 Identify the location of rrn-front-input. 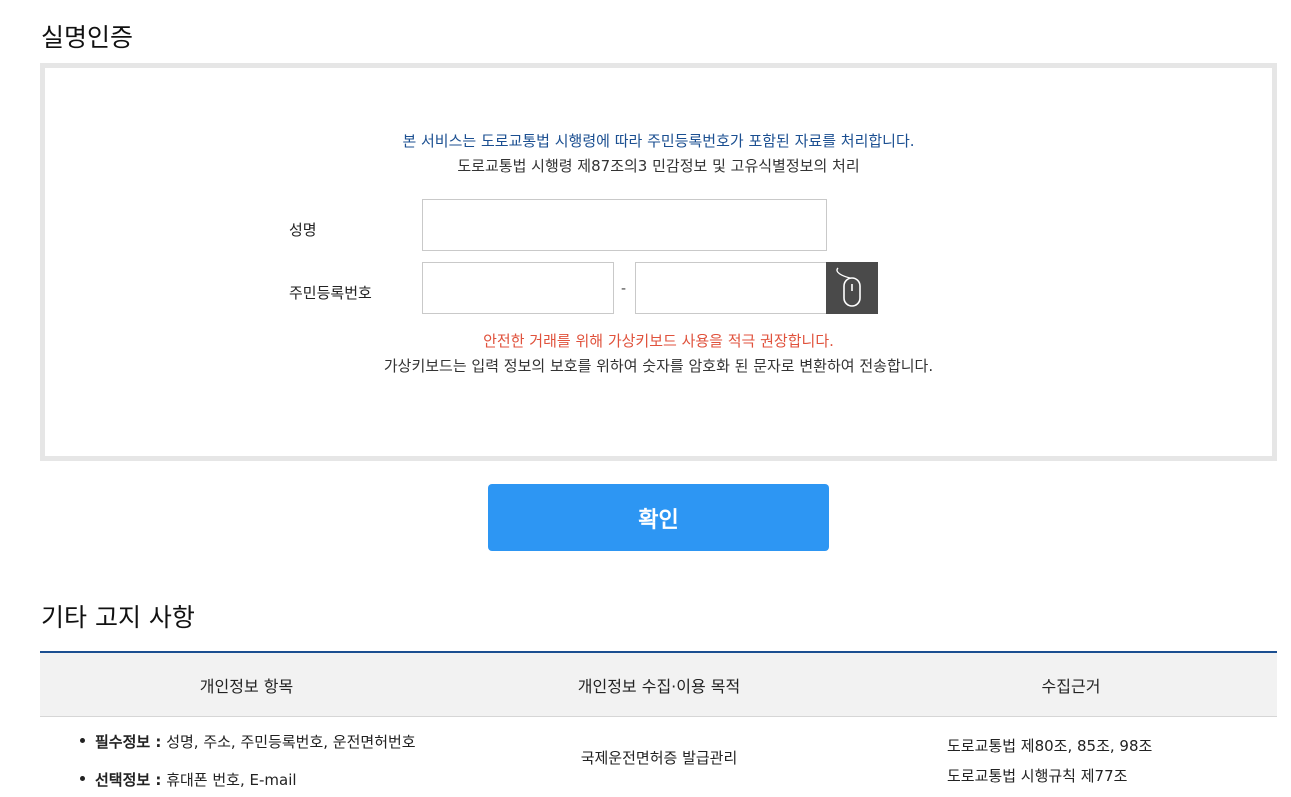
(518, 288).